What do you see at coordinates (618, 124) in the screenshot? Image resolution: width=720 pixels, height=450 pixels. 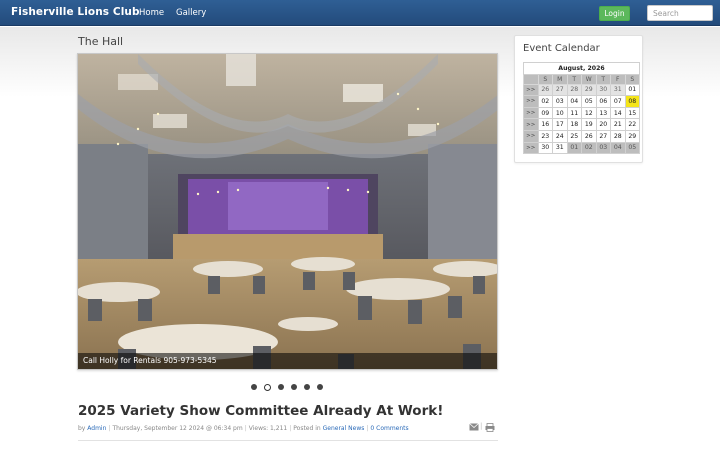 I see `calendar-day: 21` at bounding box center [618, 124].